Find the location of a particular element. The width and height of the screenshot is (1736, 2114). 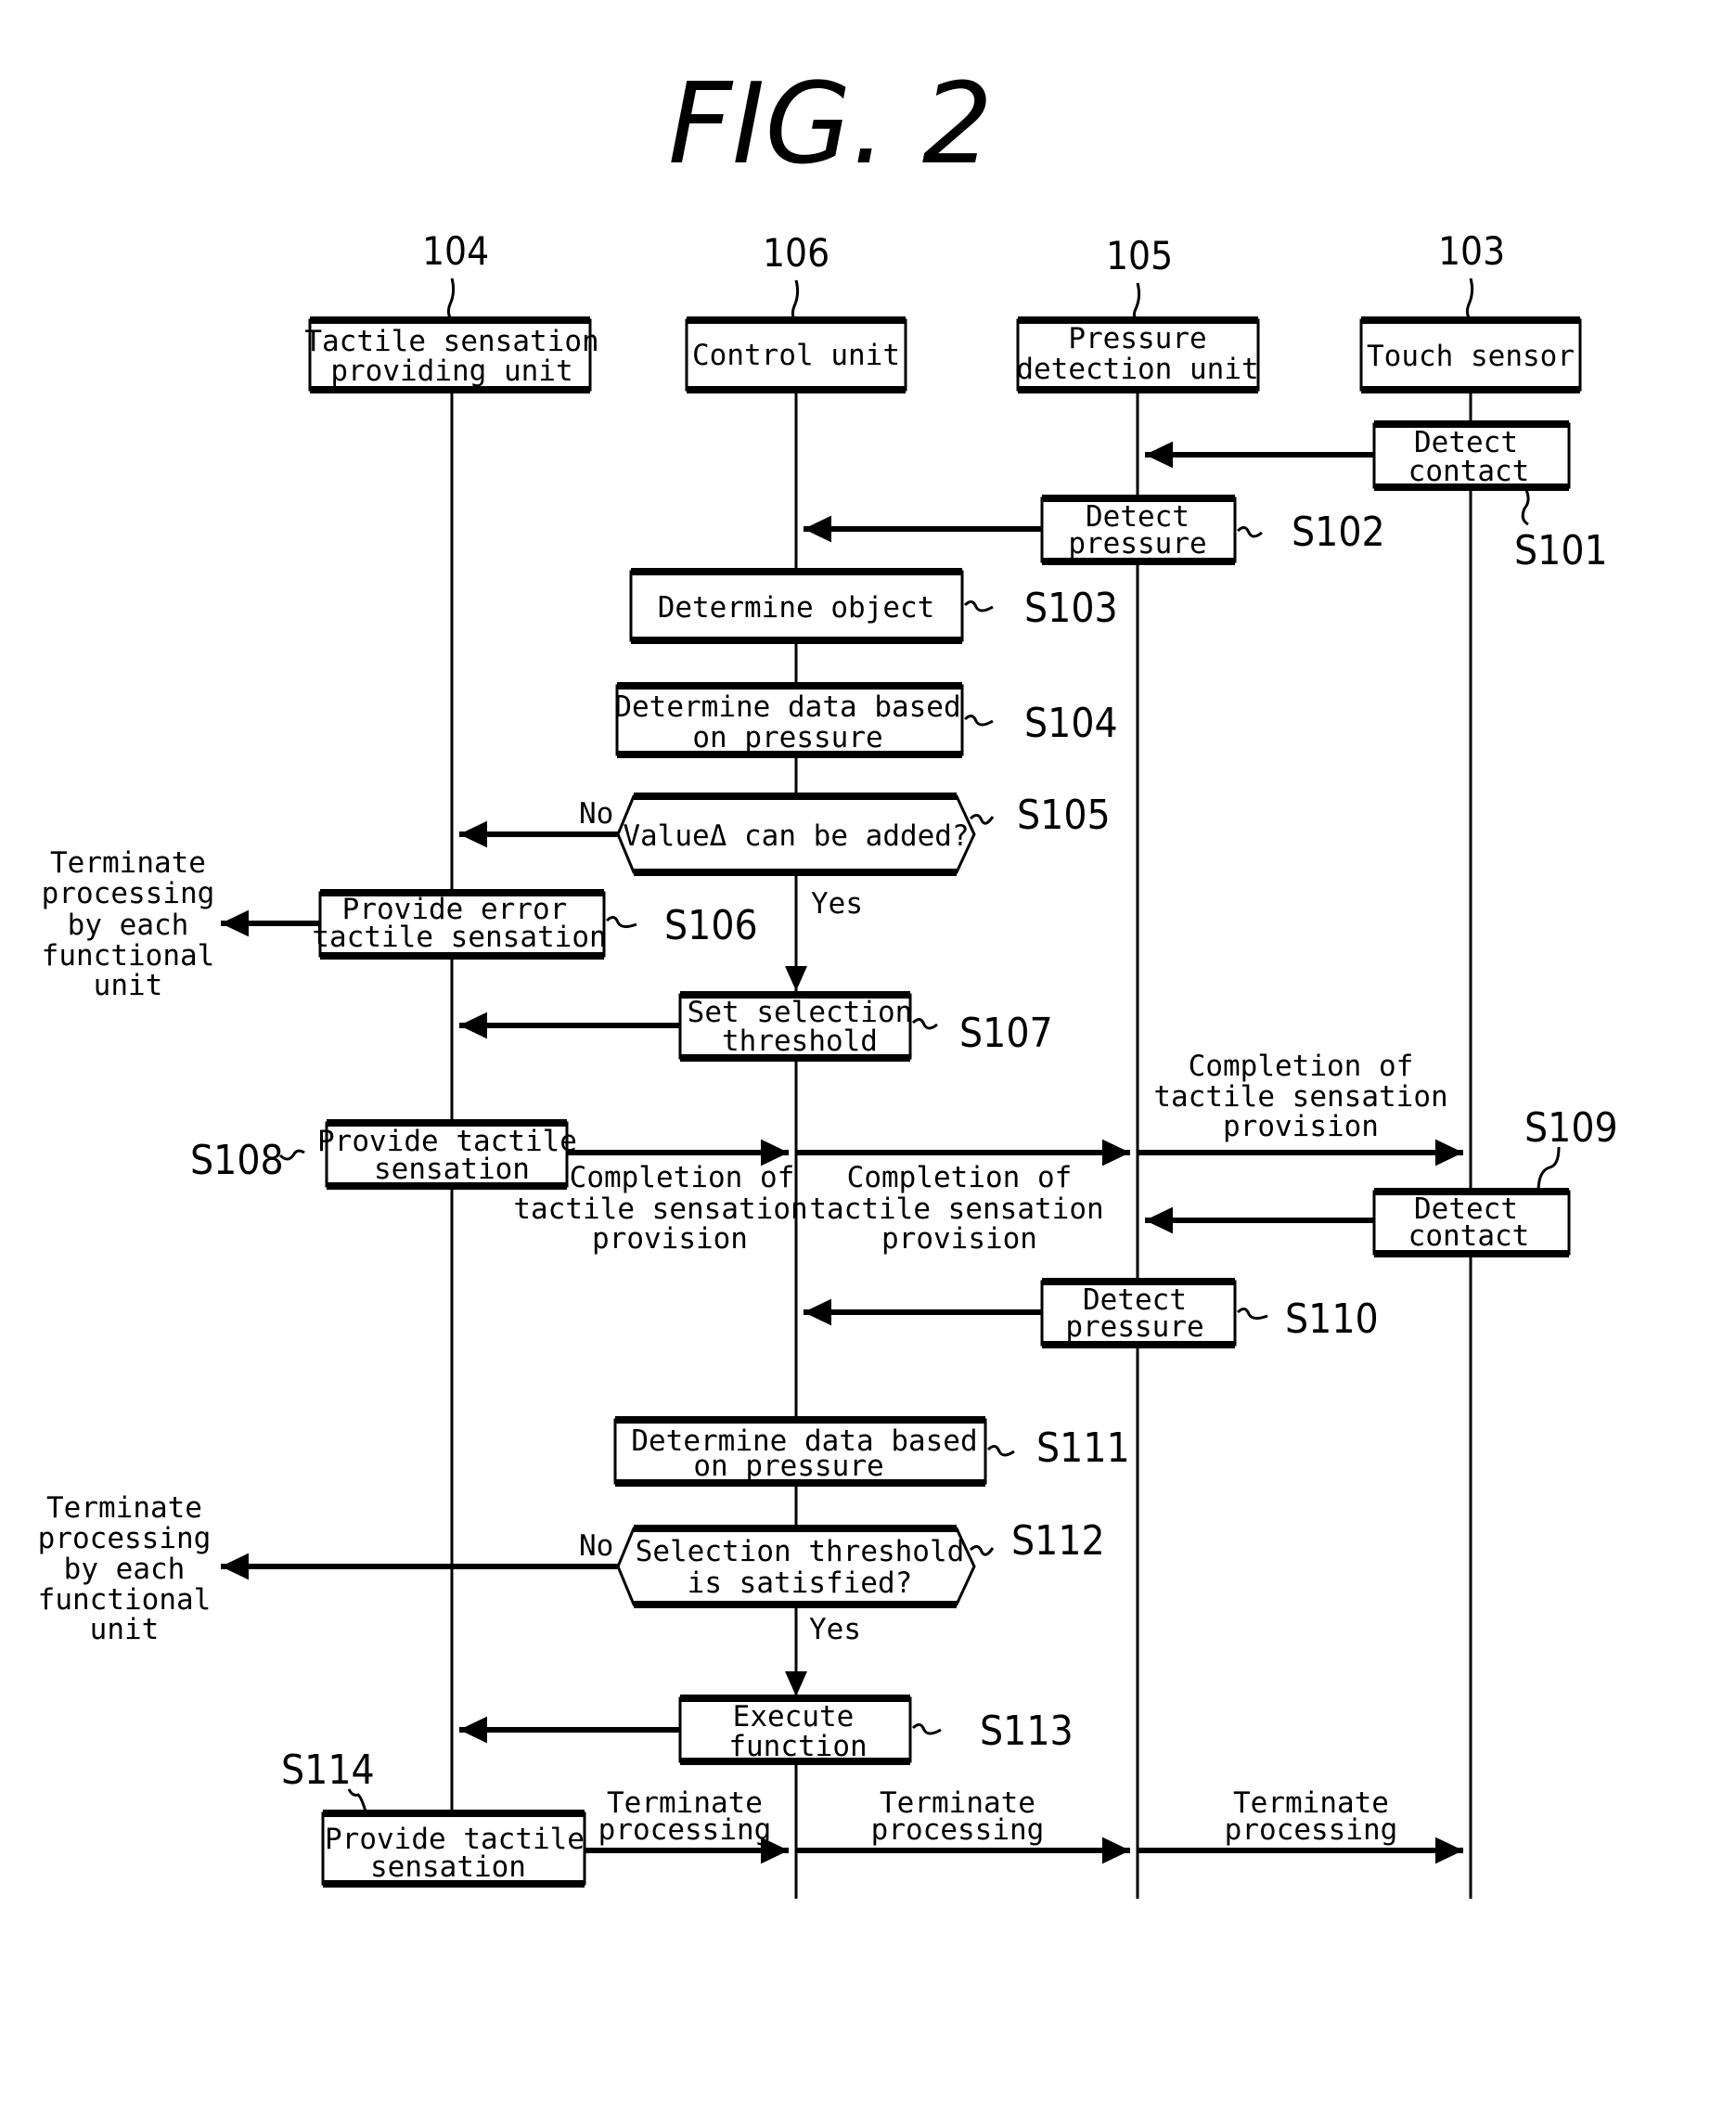

svg-text: function is located at coordinates (797, 1746).